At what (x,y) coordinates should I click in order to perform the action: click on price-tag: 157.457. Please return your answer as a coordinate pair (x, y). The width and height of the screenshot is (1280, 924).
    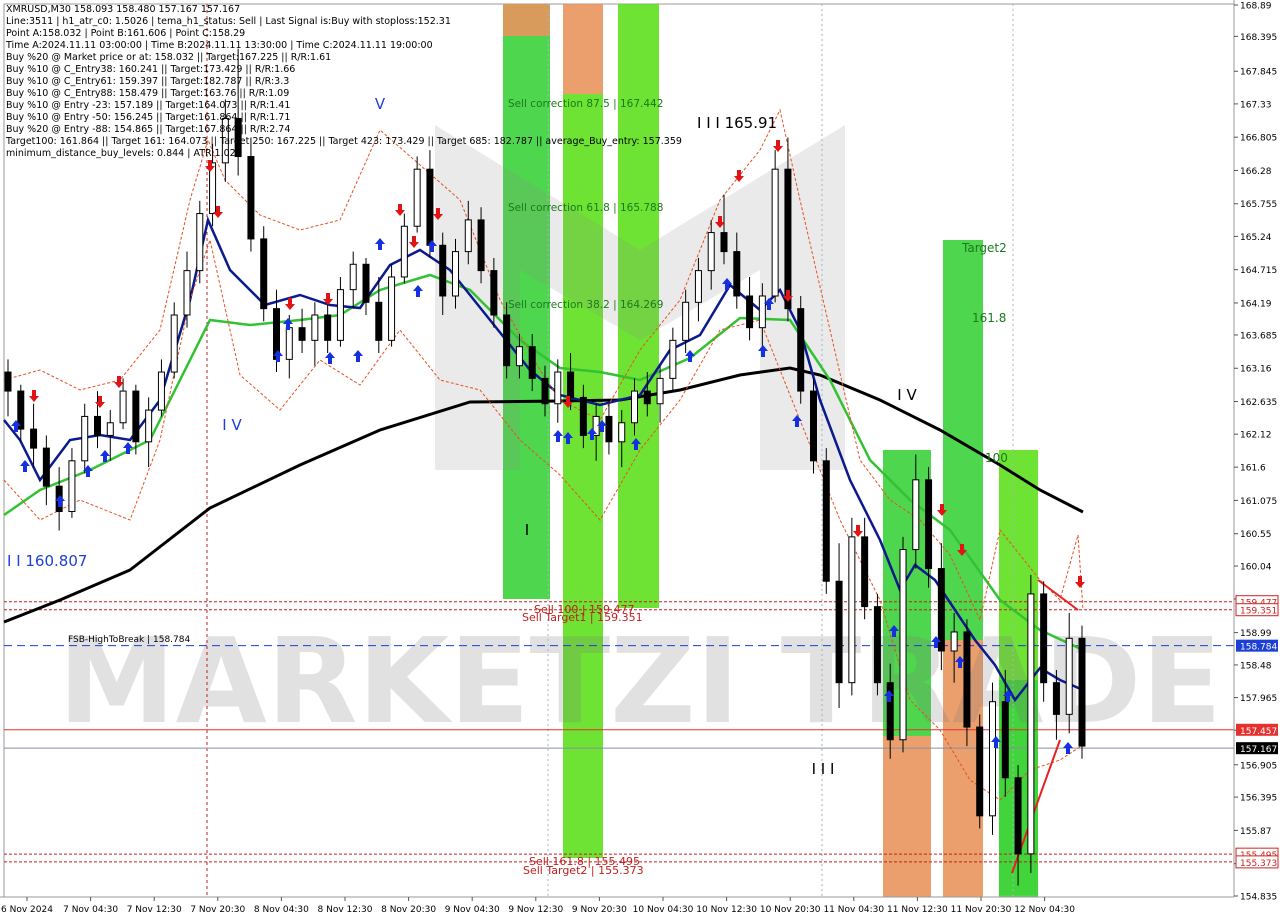
    Looking at the image, I should click on (1257, 730).